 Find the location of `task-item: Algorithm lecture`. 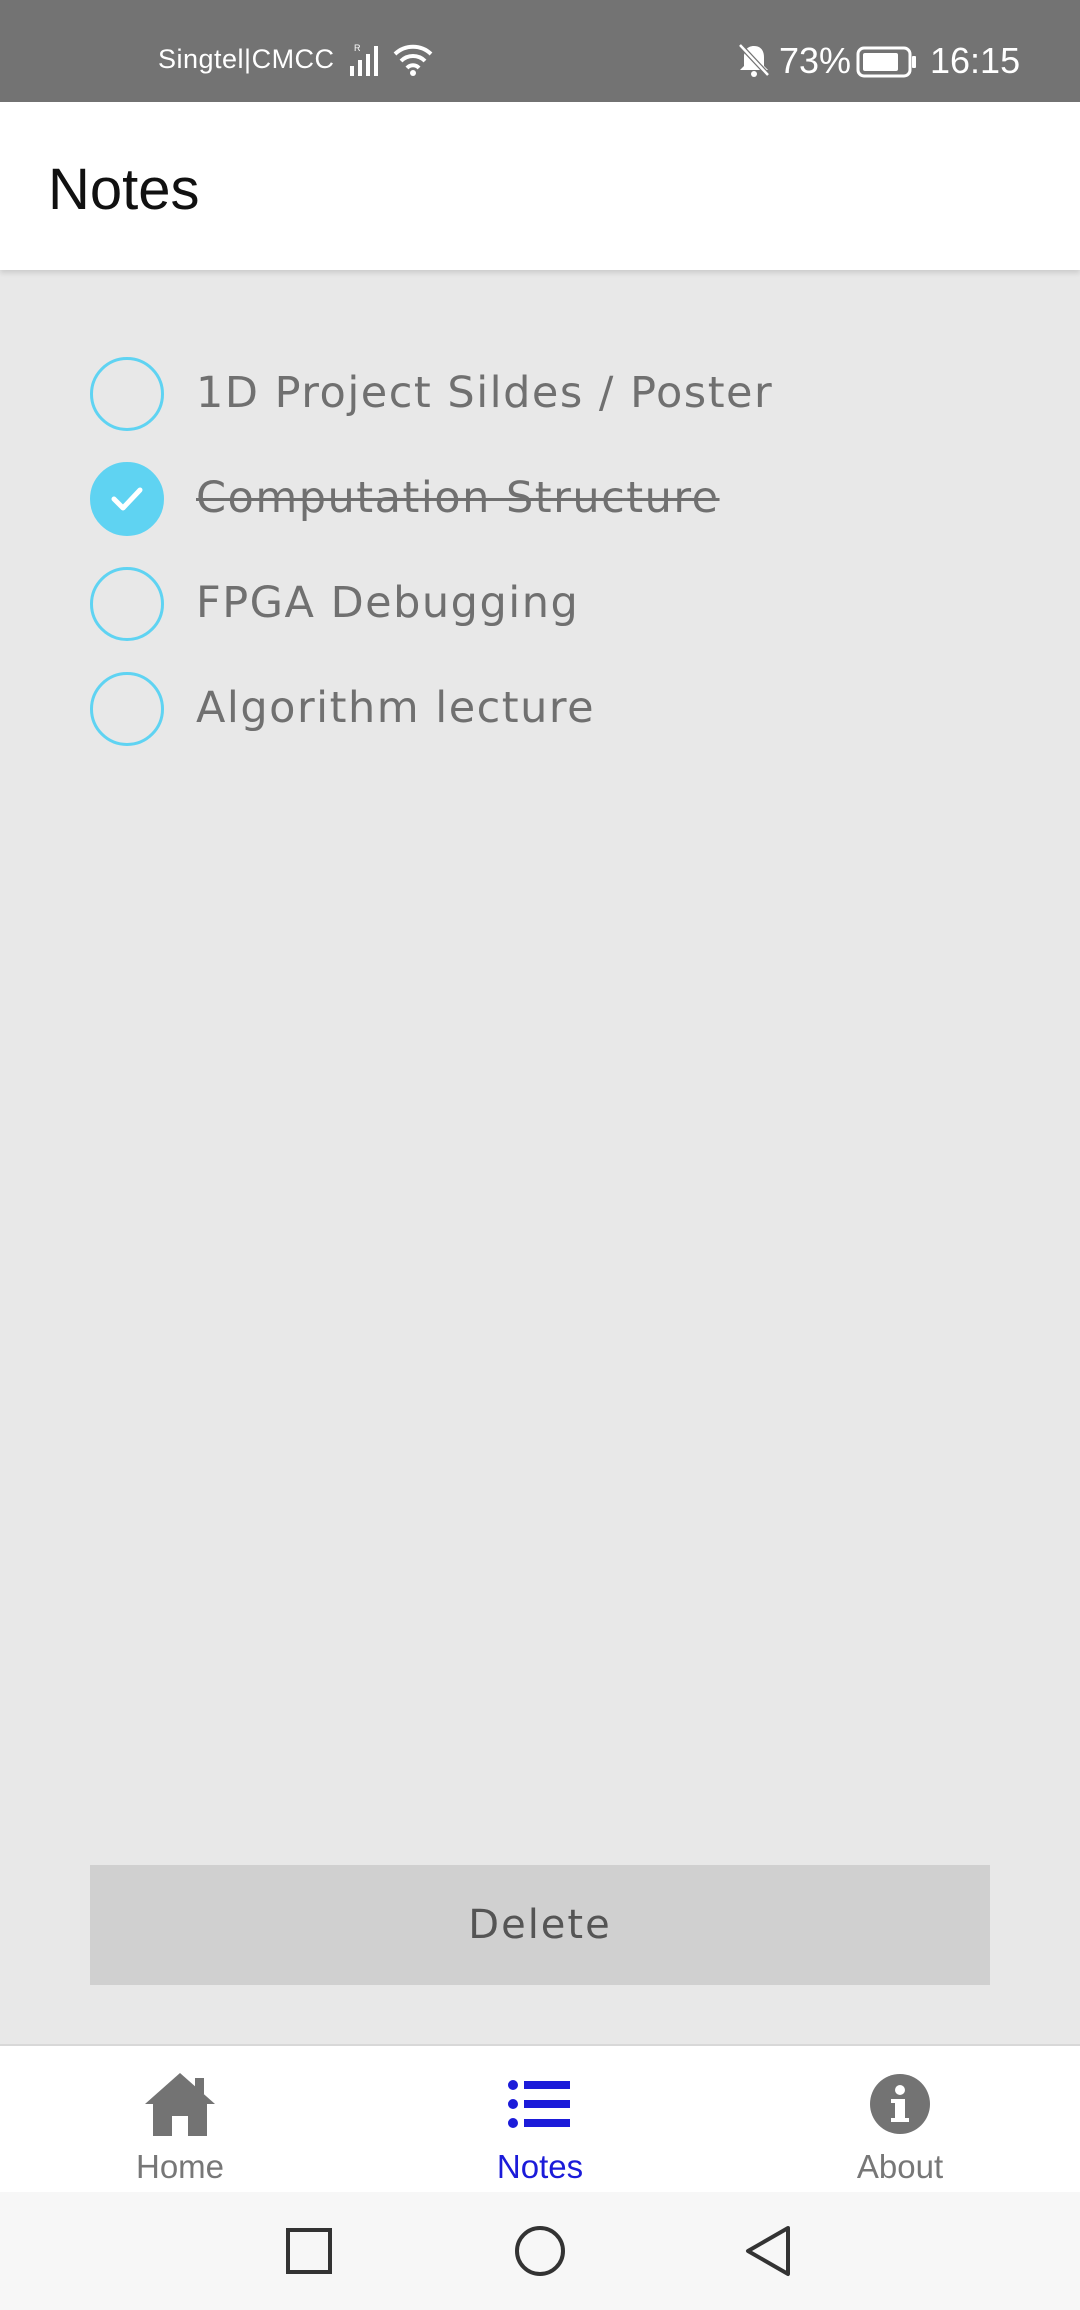

task-item: Algorithm lecture is located at coordinates (540, 707).